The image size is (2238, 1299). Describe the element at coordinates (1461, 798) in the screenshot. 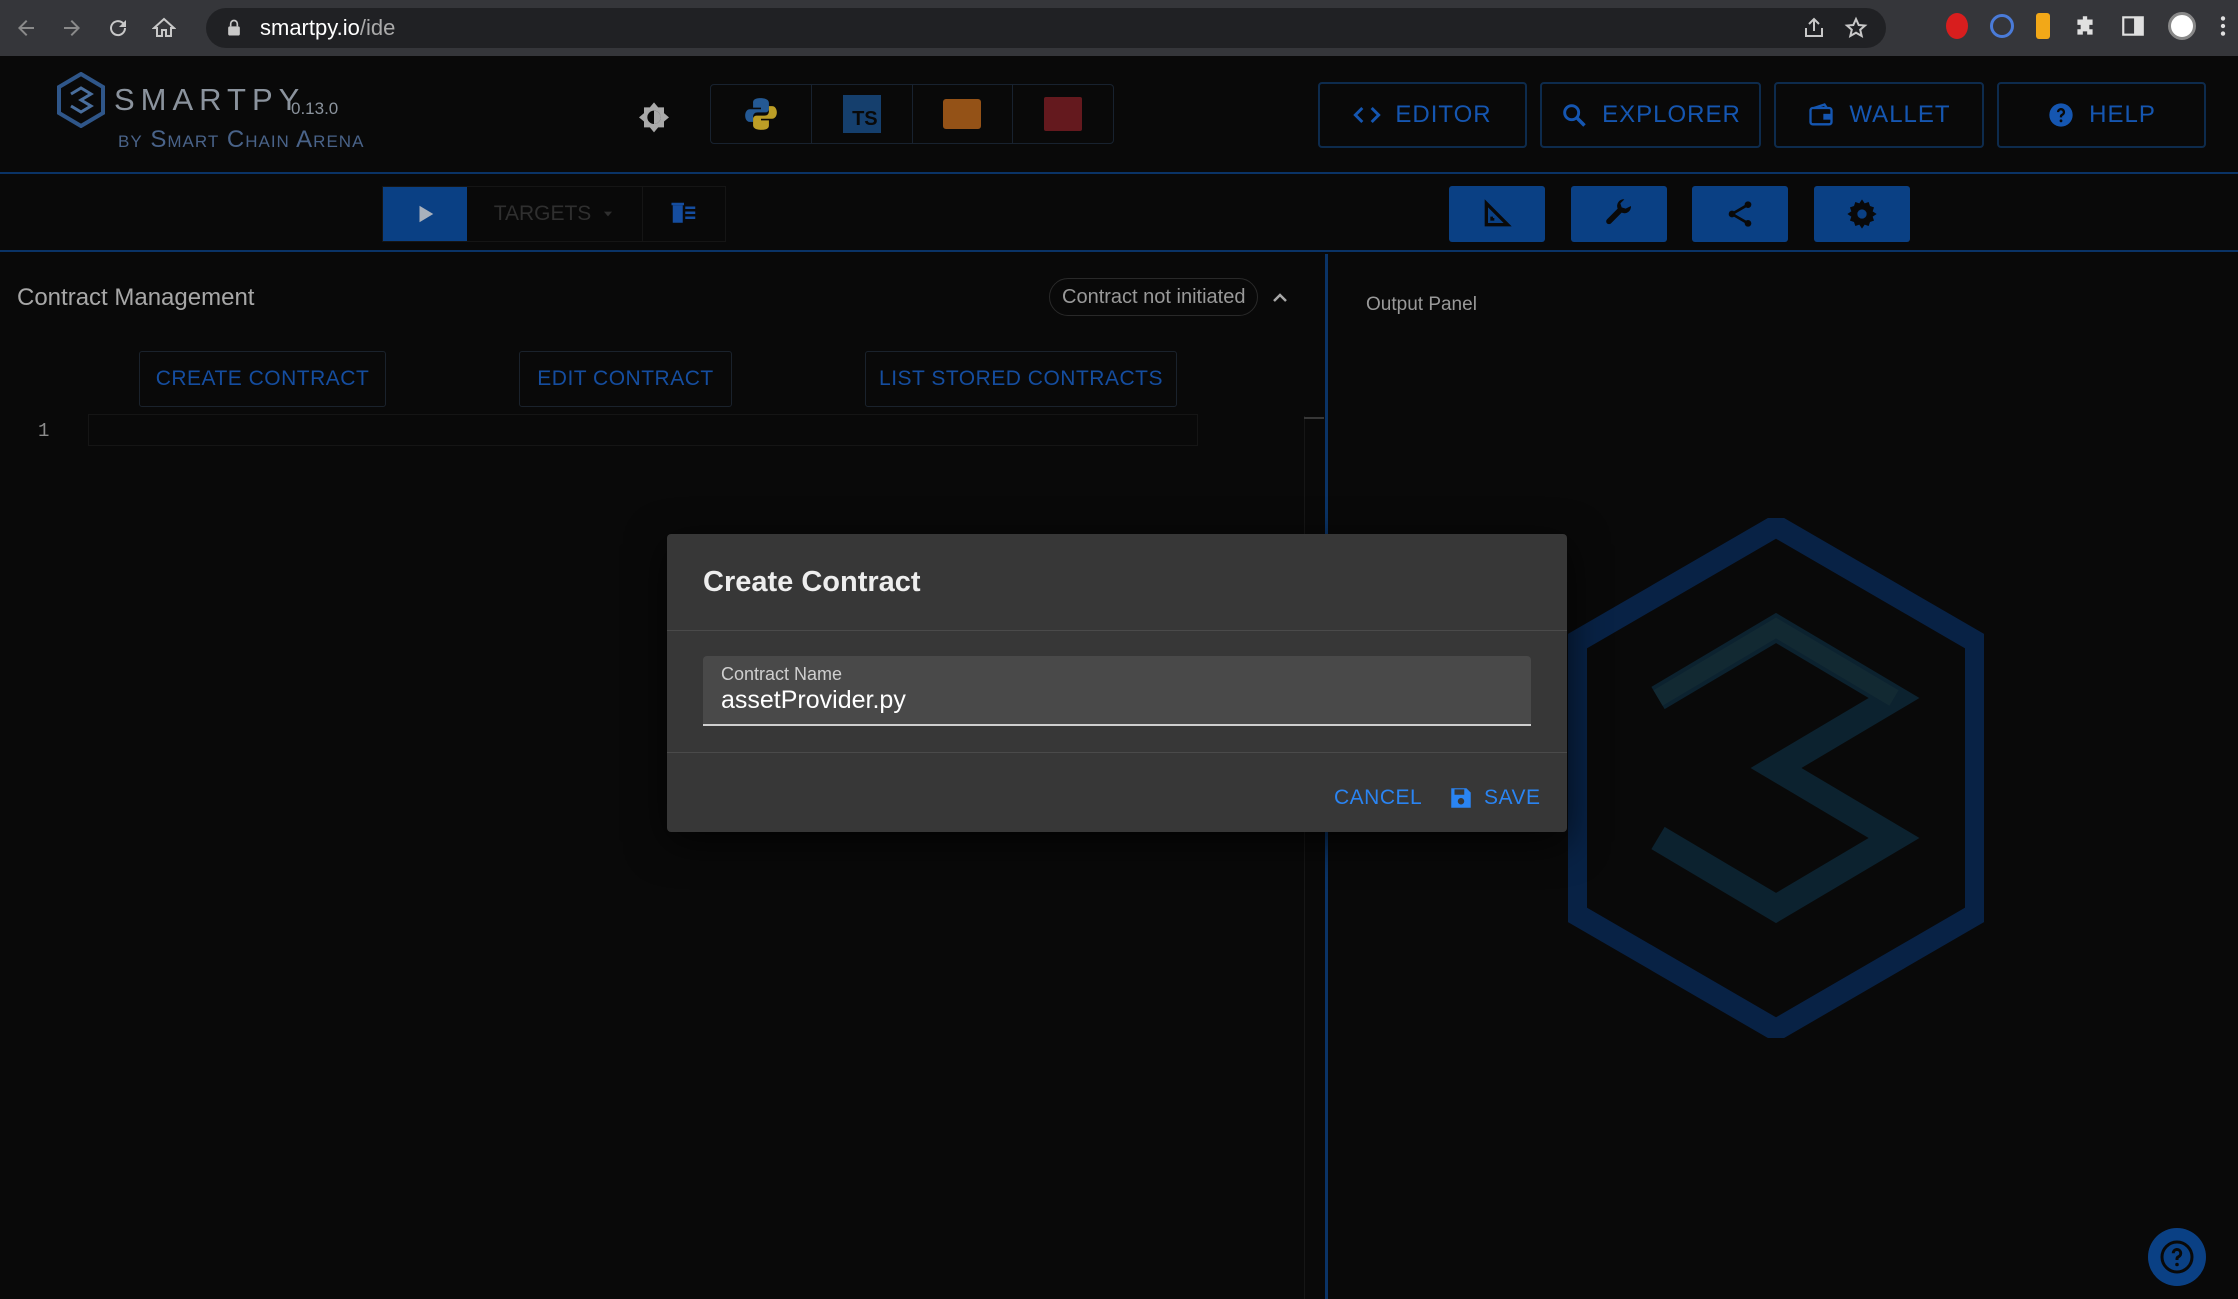

I see `save-icon` at that location.